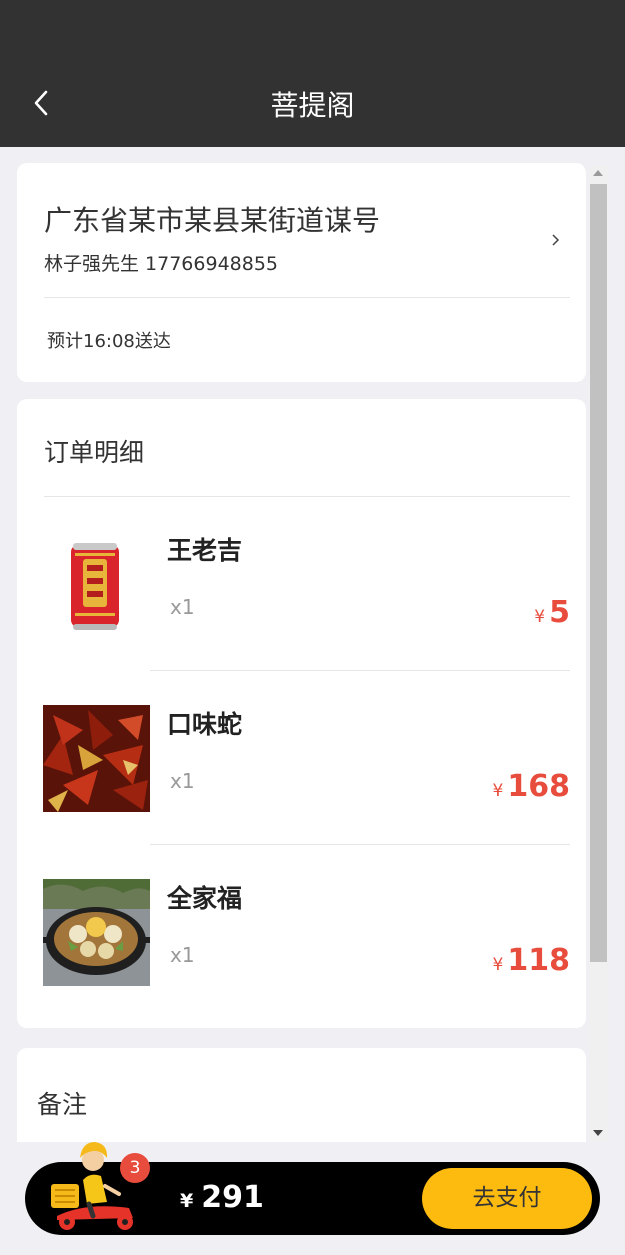 This screenshot has width=625, height=1255. What do you see at coordinates (301, 932) in the screenshot?
I see `order-item: 全家福 x1 ¥118` at bounding box center [301, 932].